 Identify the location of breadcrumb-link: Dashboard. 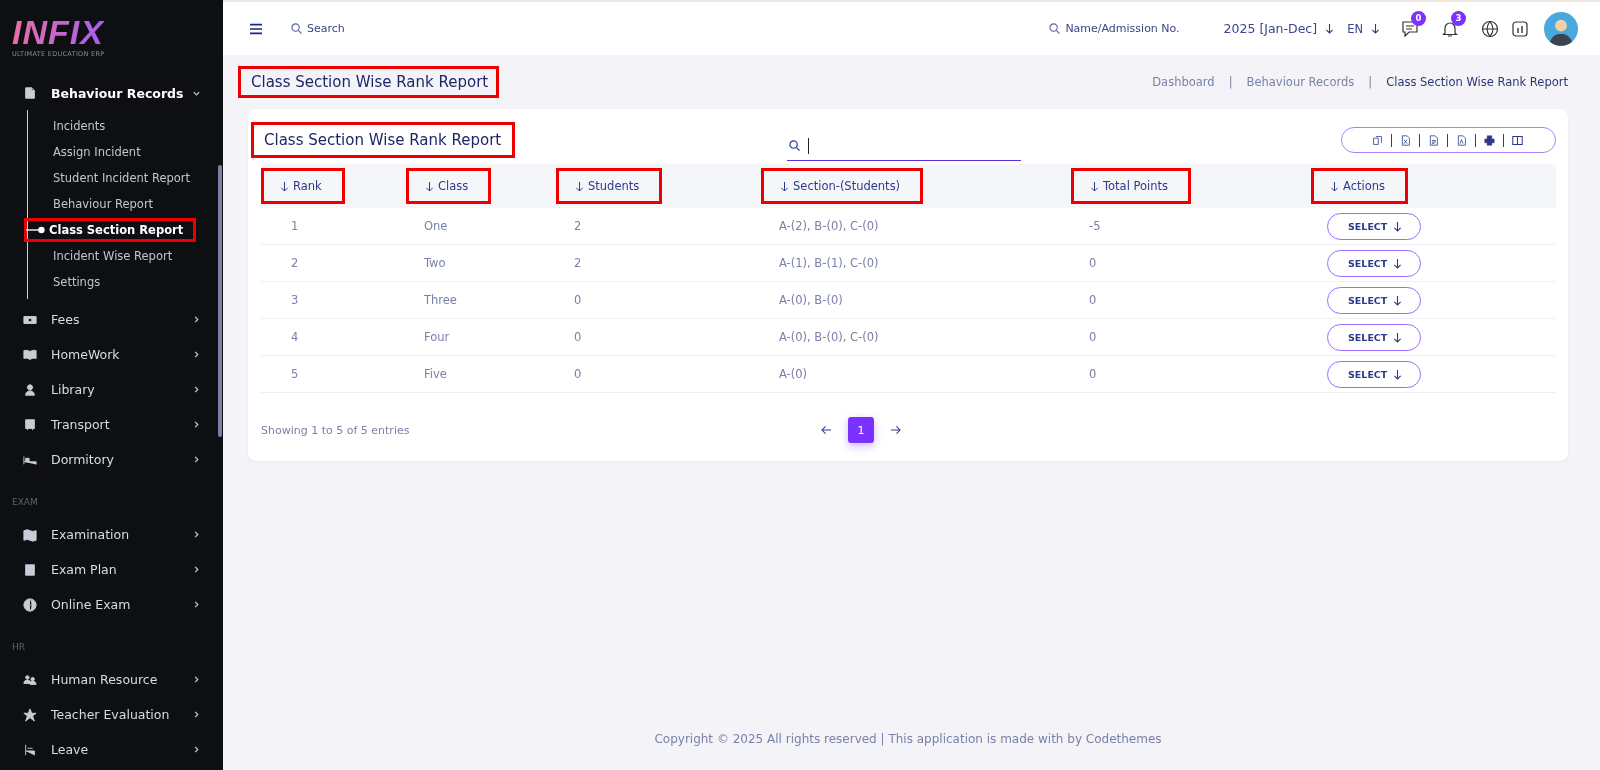
(1183, 82).